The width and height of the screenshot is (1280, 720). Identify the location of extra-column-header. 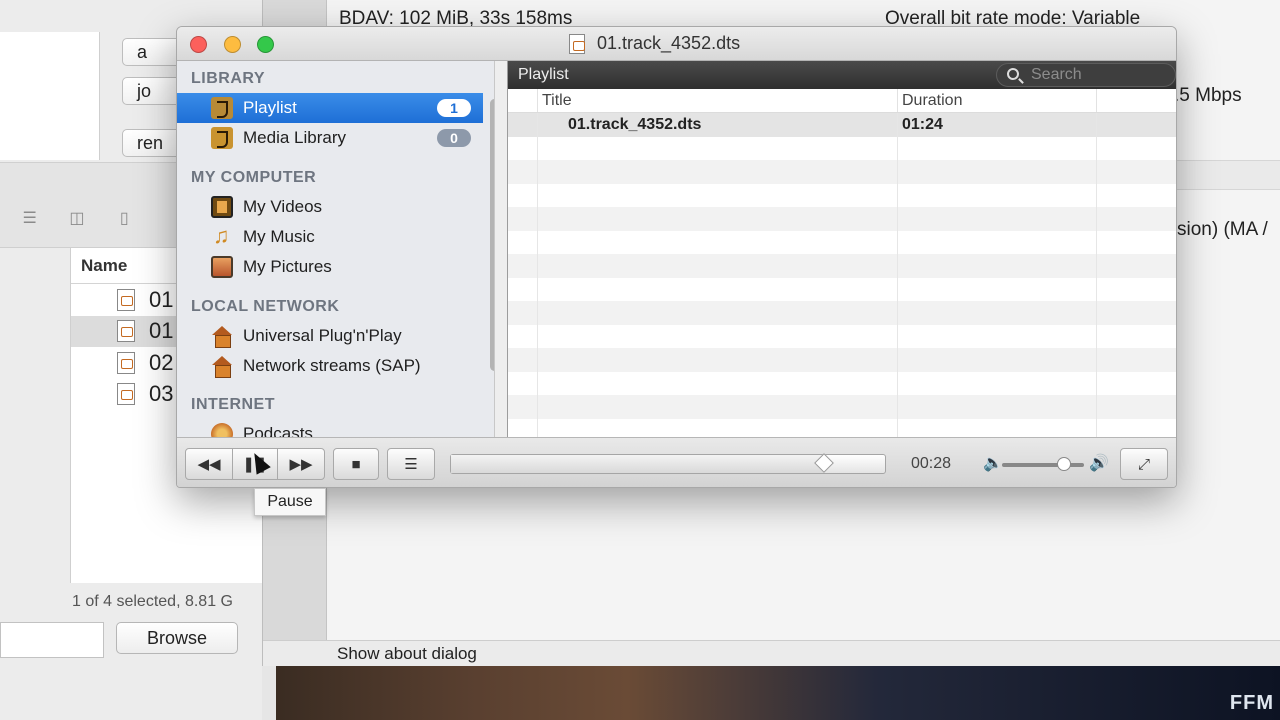
(1136, 100).